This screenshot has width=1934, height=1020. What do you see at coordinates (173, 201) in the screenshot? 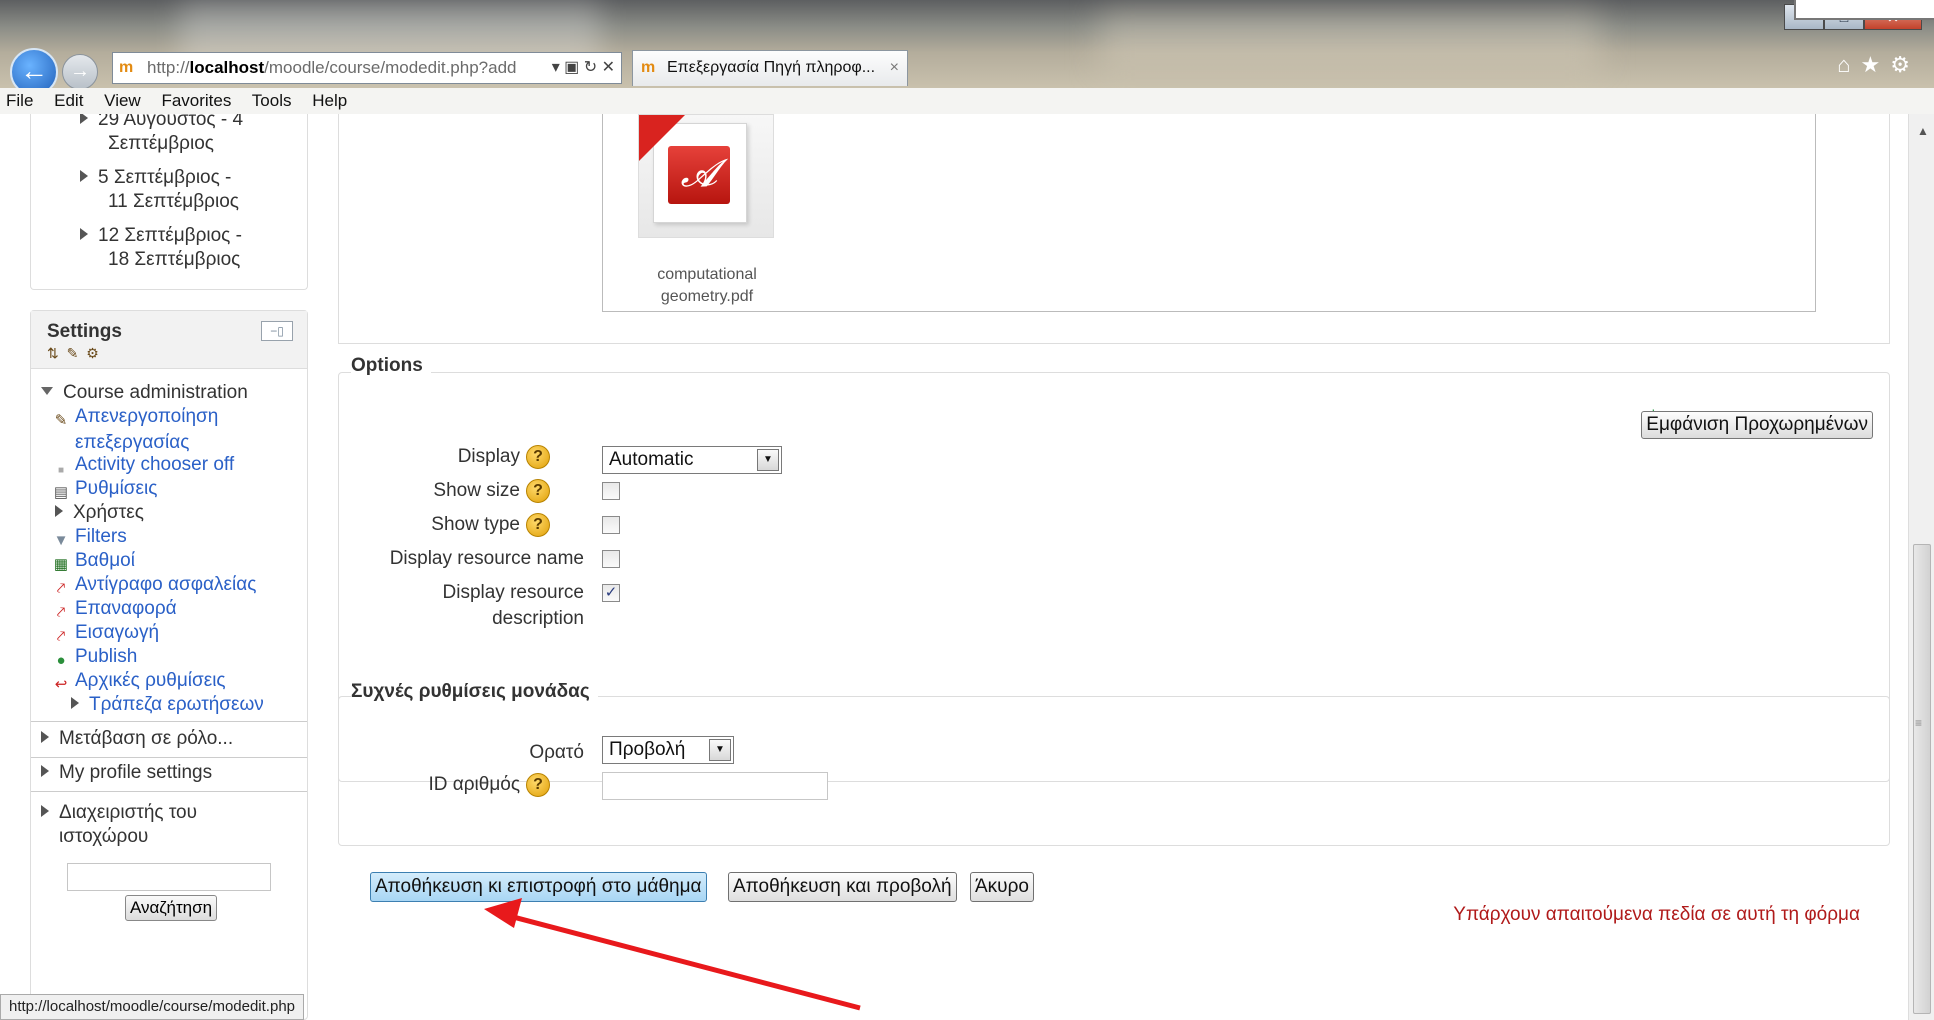
I see `week-label: 11 Σεπτέμβριος` at bounding box center [173, 201].